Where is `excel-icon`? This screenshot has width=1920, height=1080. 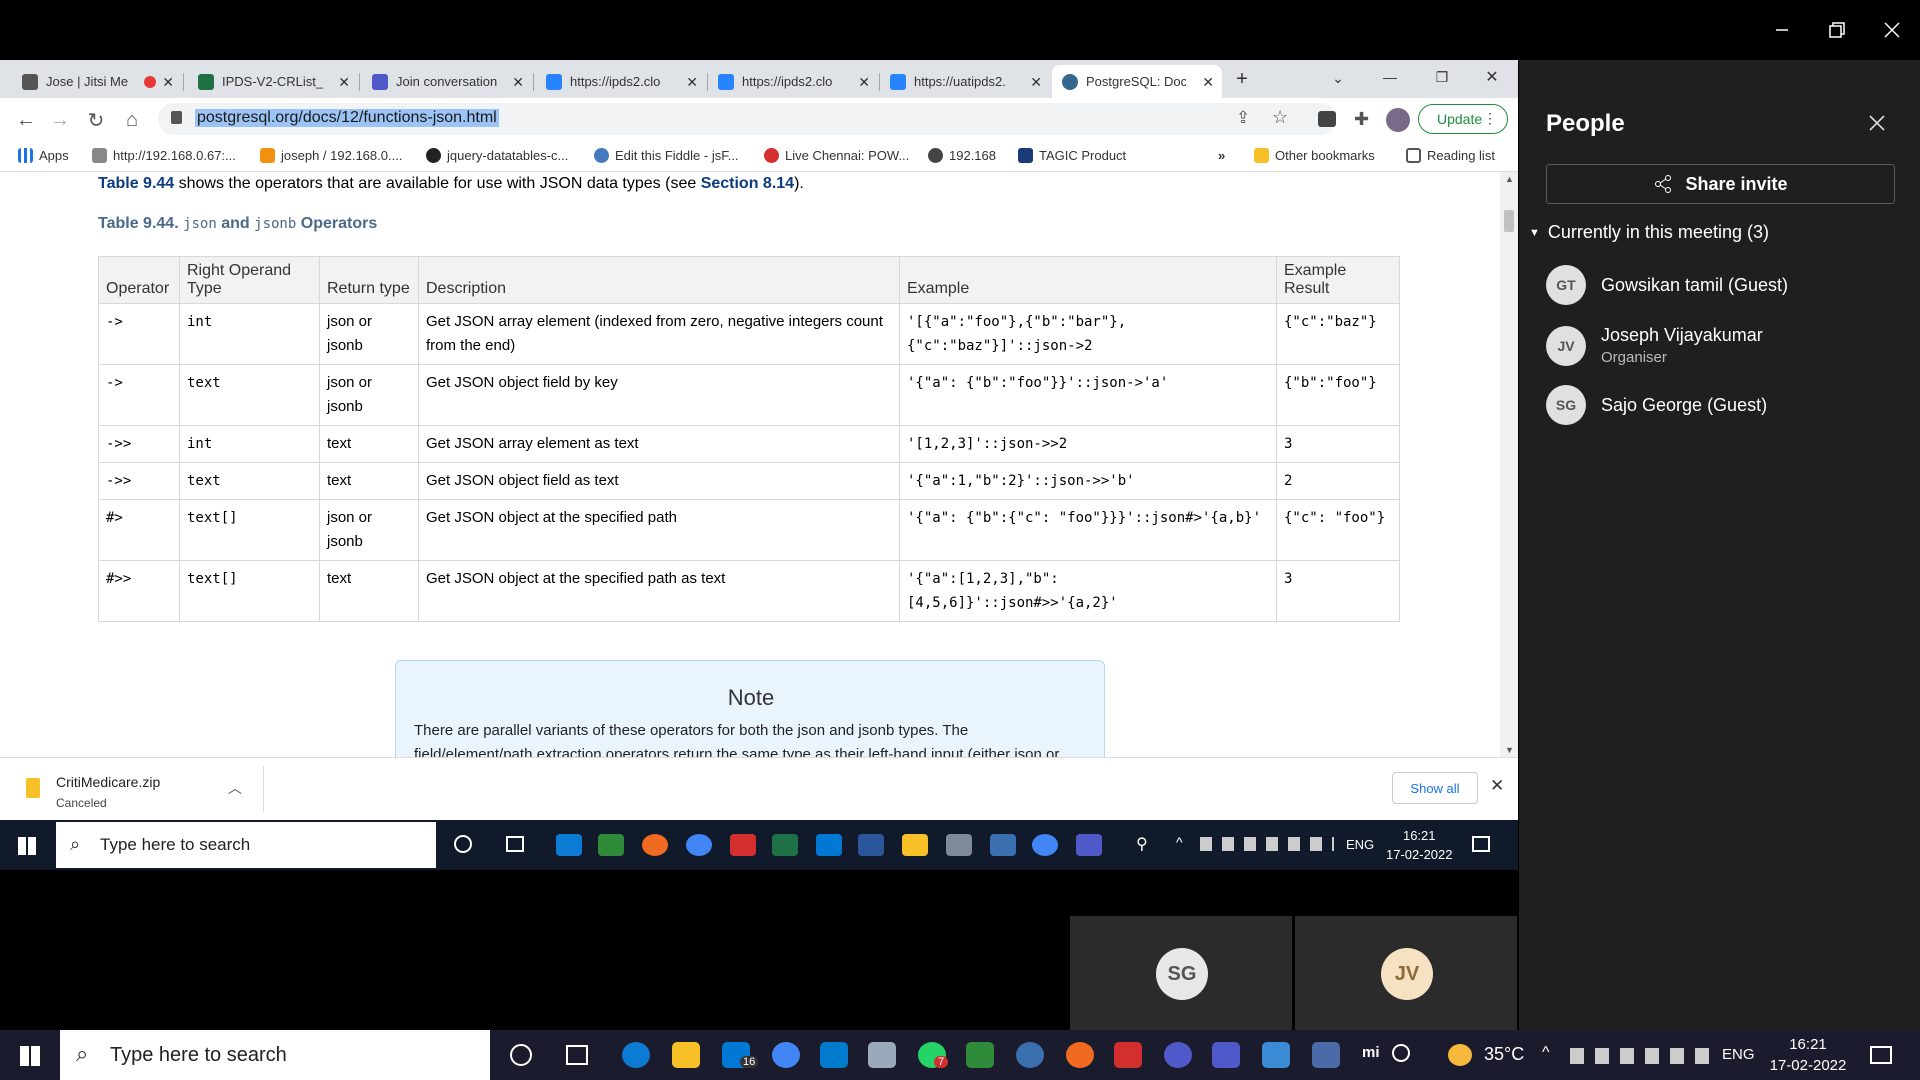
excel-icon is located at coordinates (785, 845).